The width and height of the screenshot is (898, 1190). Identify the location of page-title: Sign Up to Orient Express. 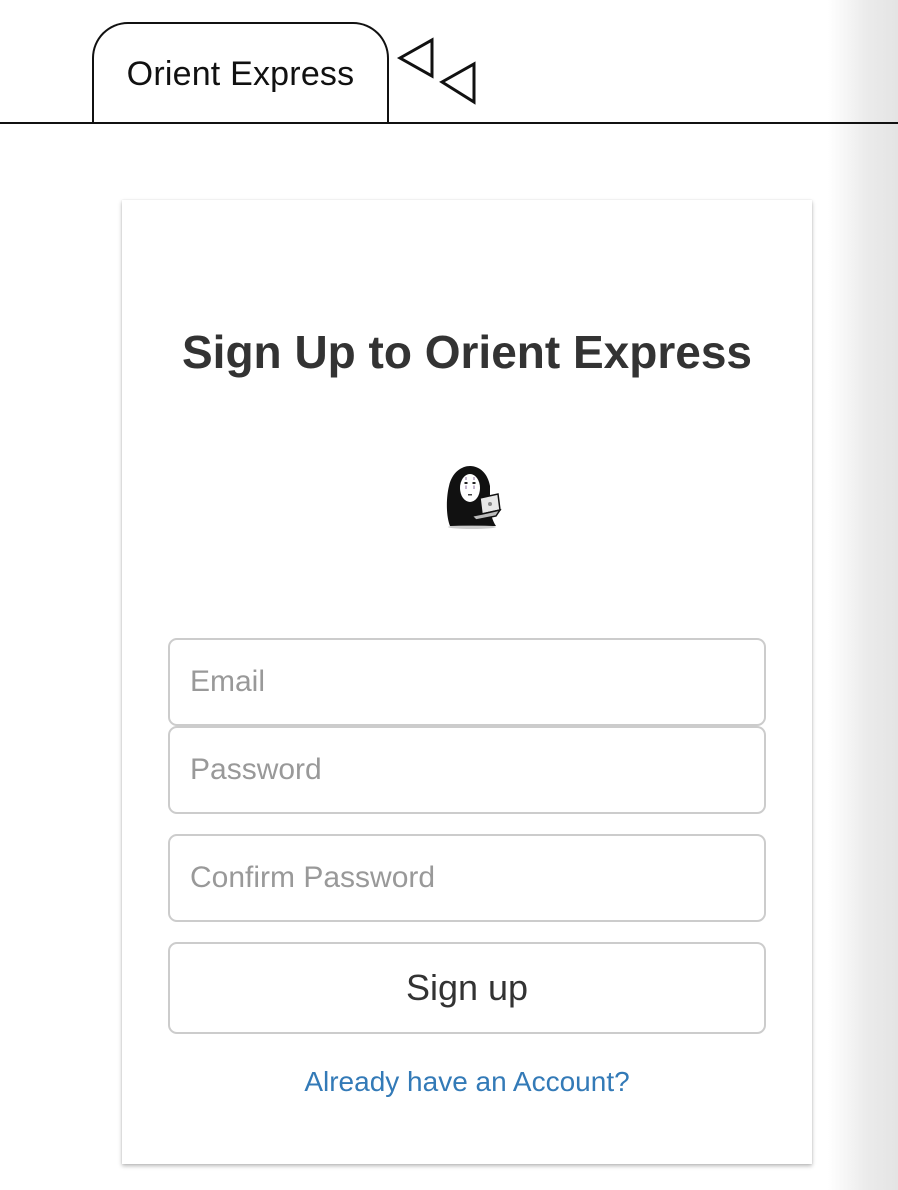
(467, 352).